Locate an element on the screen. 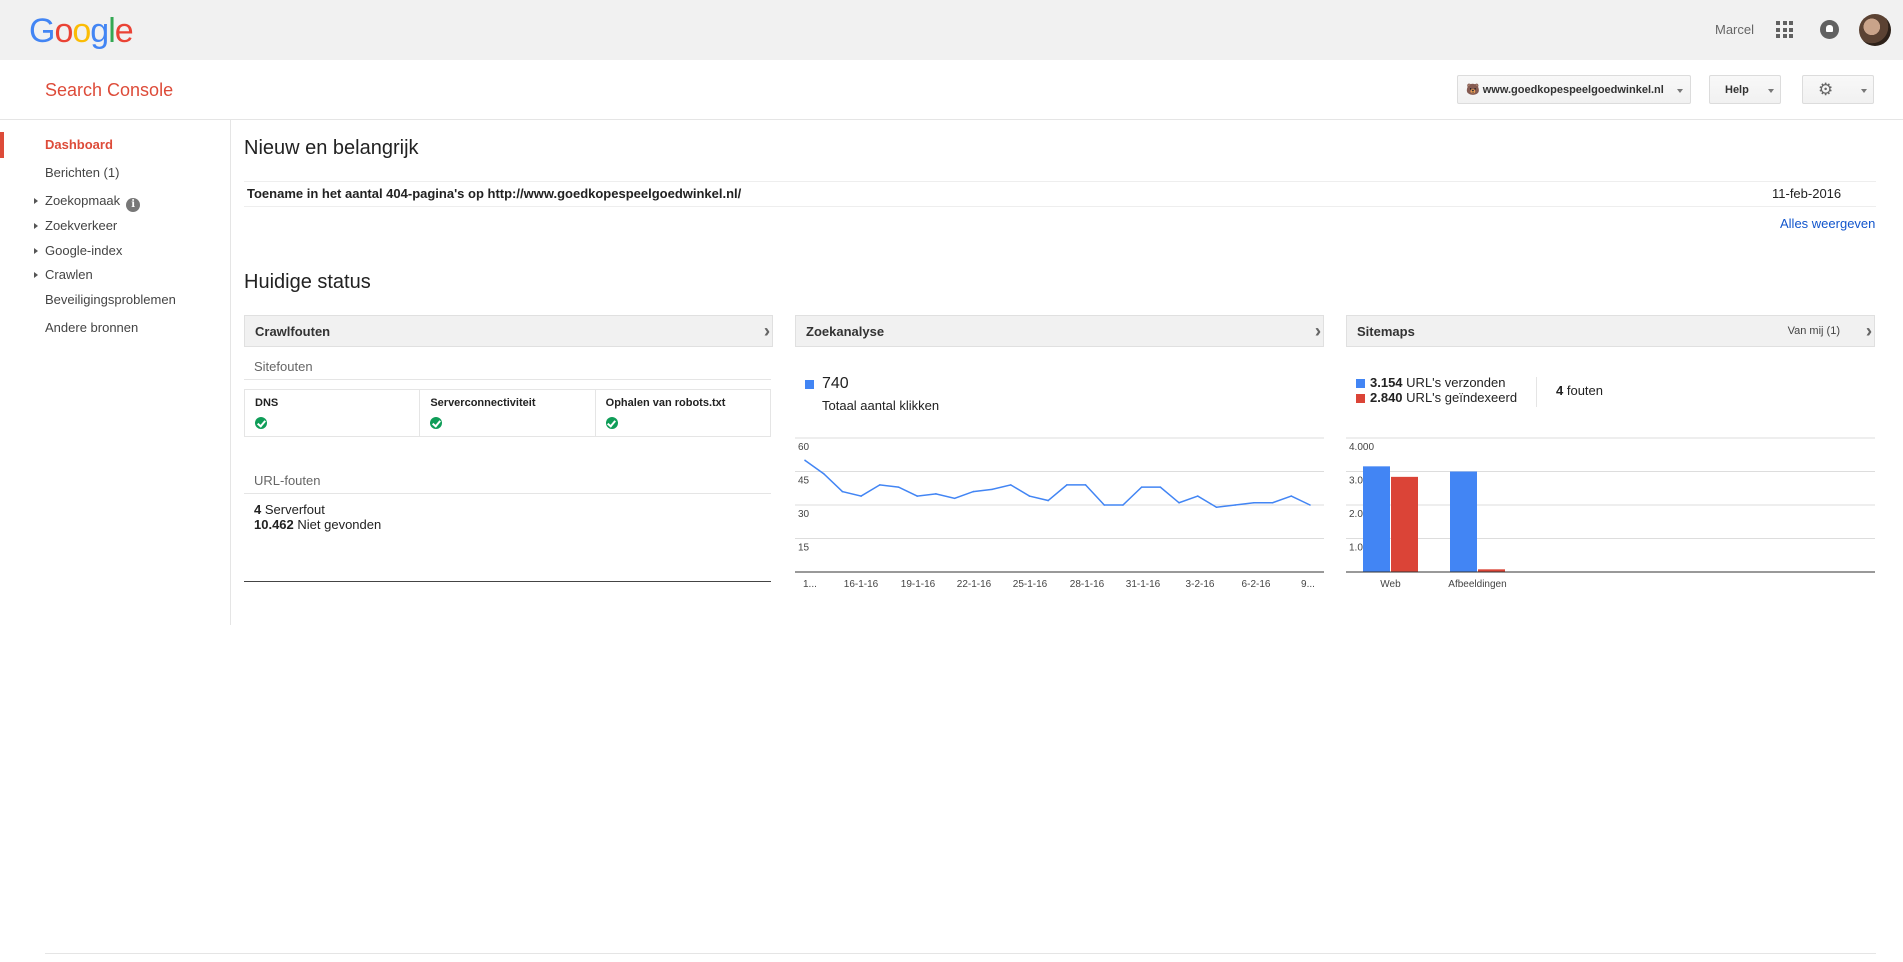 The image size is (1903, 962). x-category-label: Web is located at coordinates (1390, 584).